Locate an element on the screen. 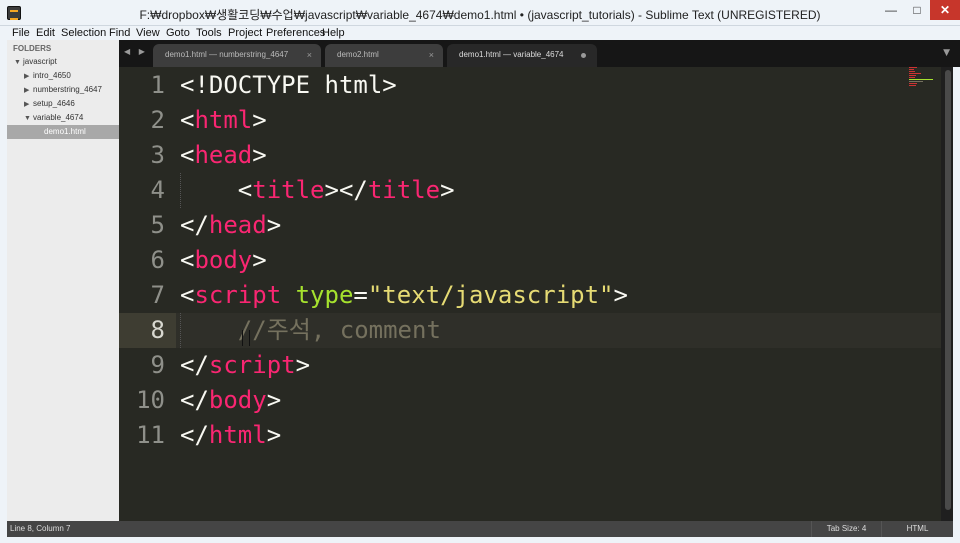 The width and height of the screenshot is (960, 543). menu-view: View is located at coordinates (148, 33).